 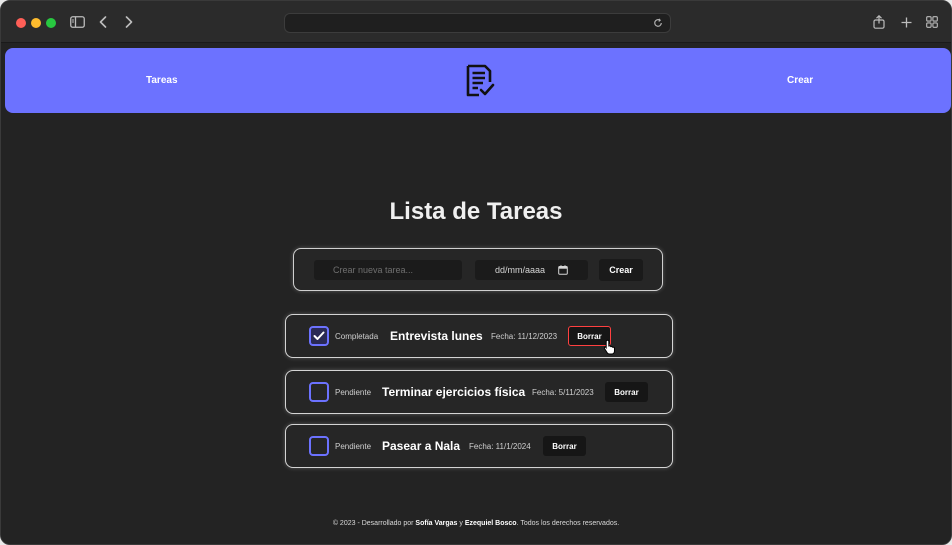 I want to click on share-icon, so click(x=879, y=22).